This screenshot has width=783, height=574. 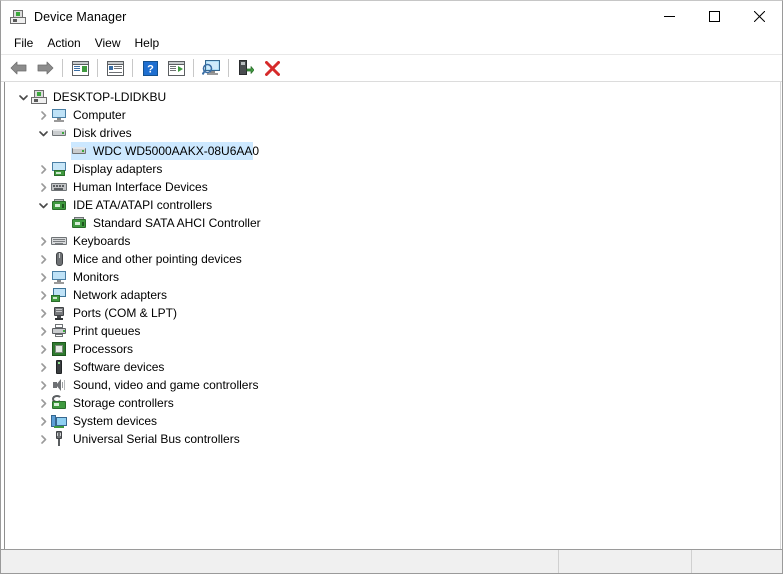 What do you see at coordinates (392, 385) in the screenshot?
I see `tree-item: Sound, video and game controllers` at bounding box center [392, 385].